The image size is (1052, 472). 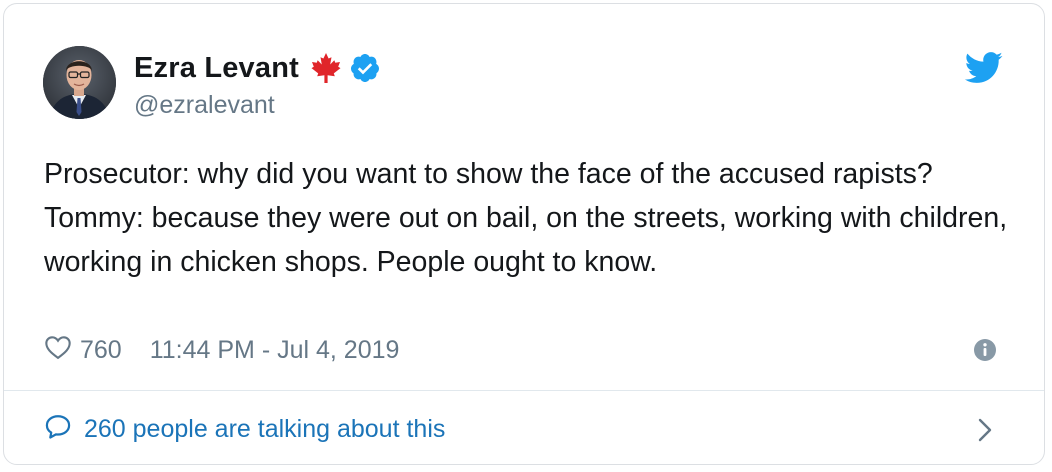 What do you see at coordinates (985, 430) in the screenshot?
I see `chevron-right-icon` at bounding box center [985, 430].